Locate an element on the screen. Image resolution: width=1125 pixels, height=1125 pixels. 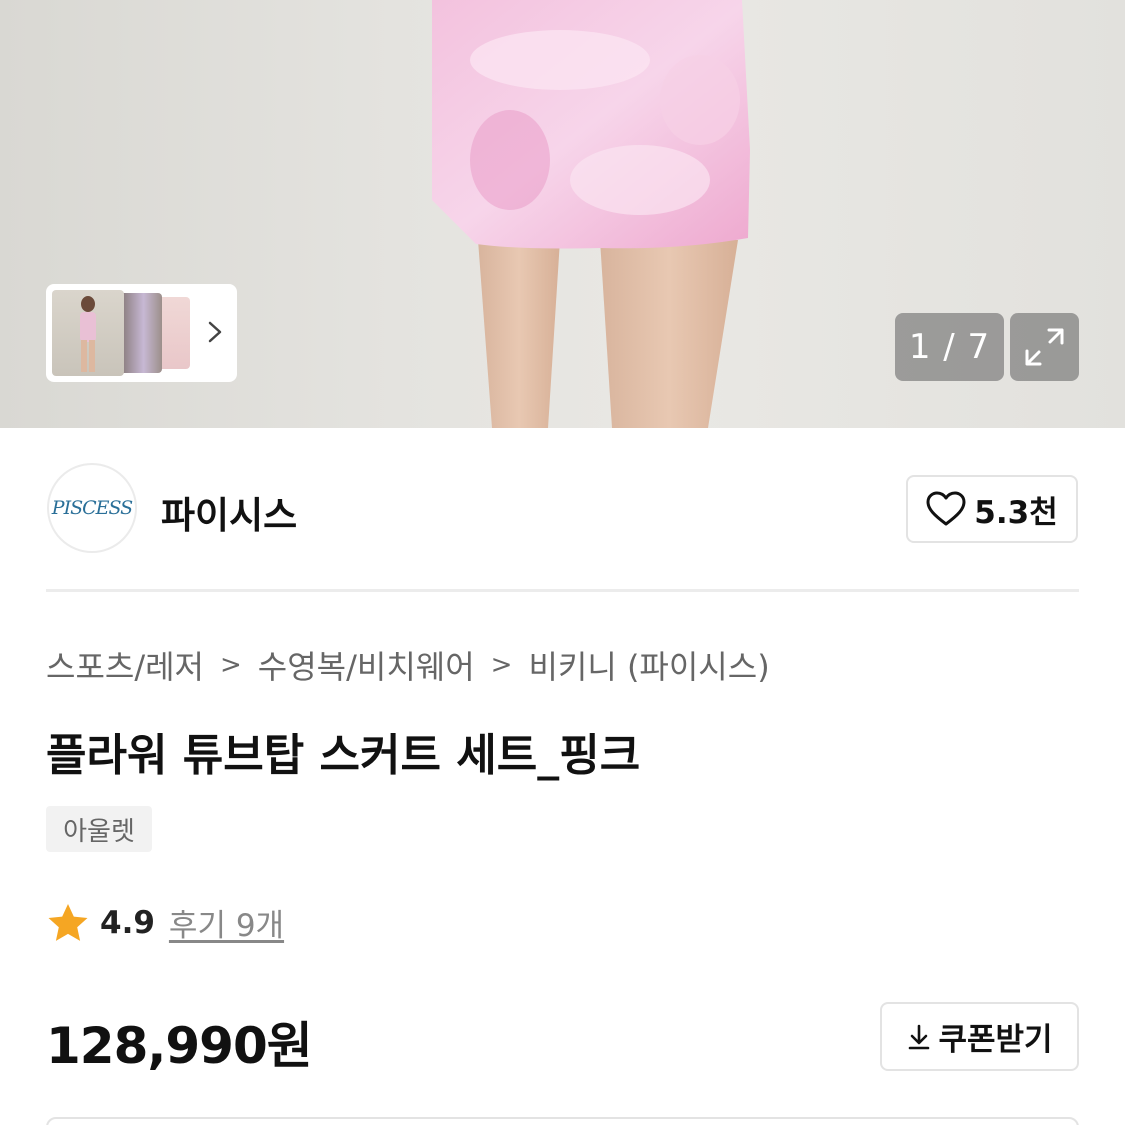
download-icon is located at coordinates (919, 1036).